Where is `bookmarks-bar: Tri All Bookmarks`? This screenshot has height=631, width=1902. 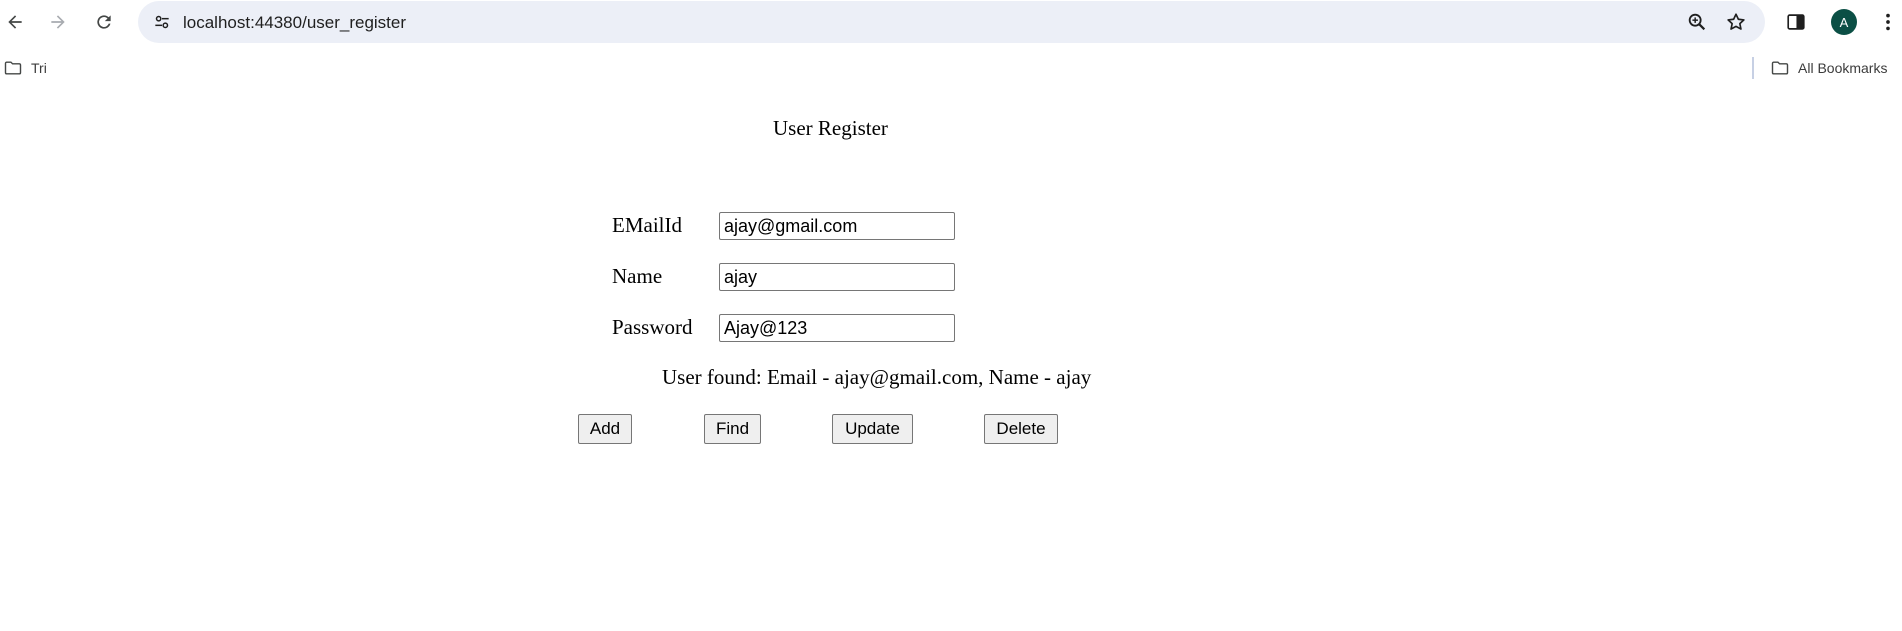 bookmarks-bar: Tri All Bookmarks is located at coordinates (951, 68).